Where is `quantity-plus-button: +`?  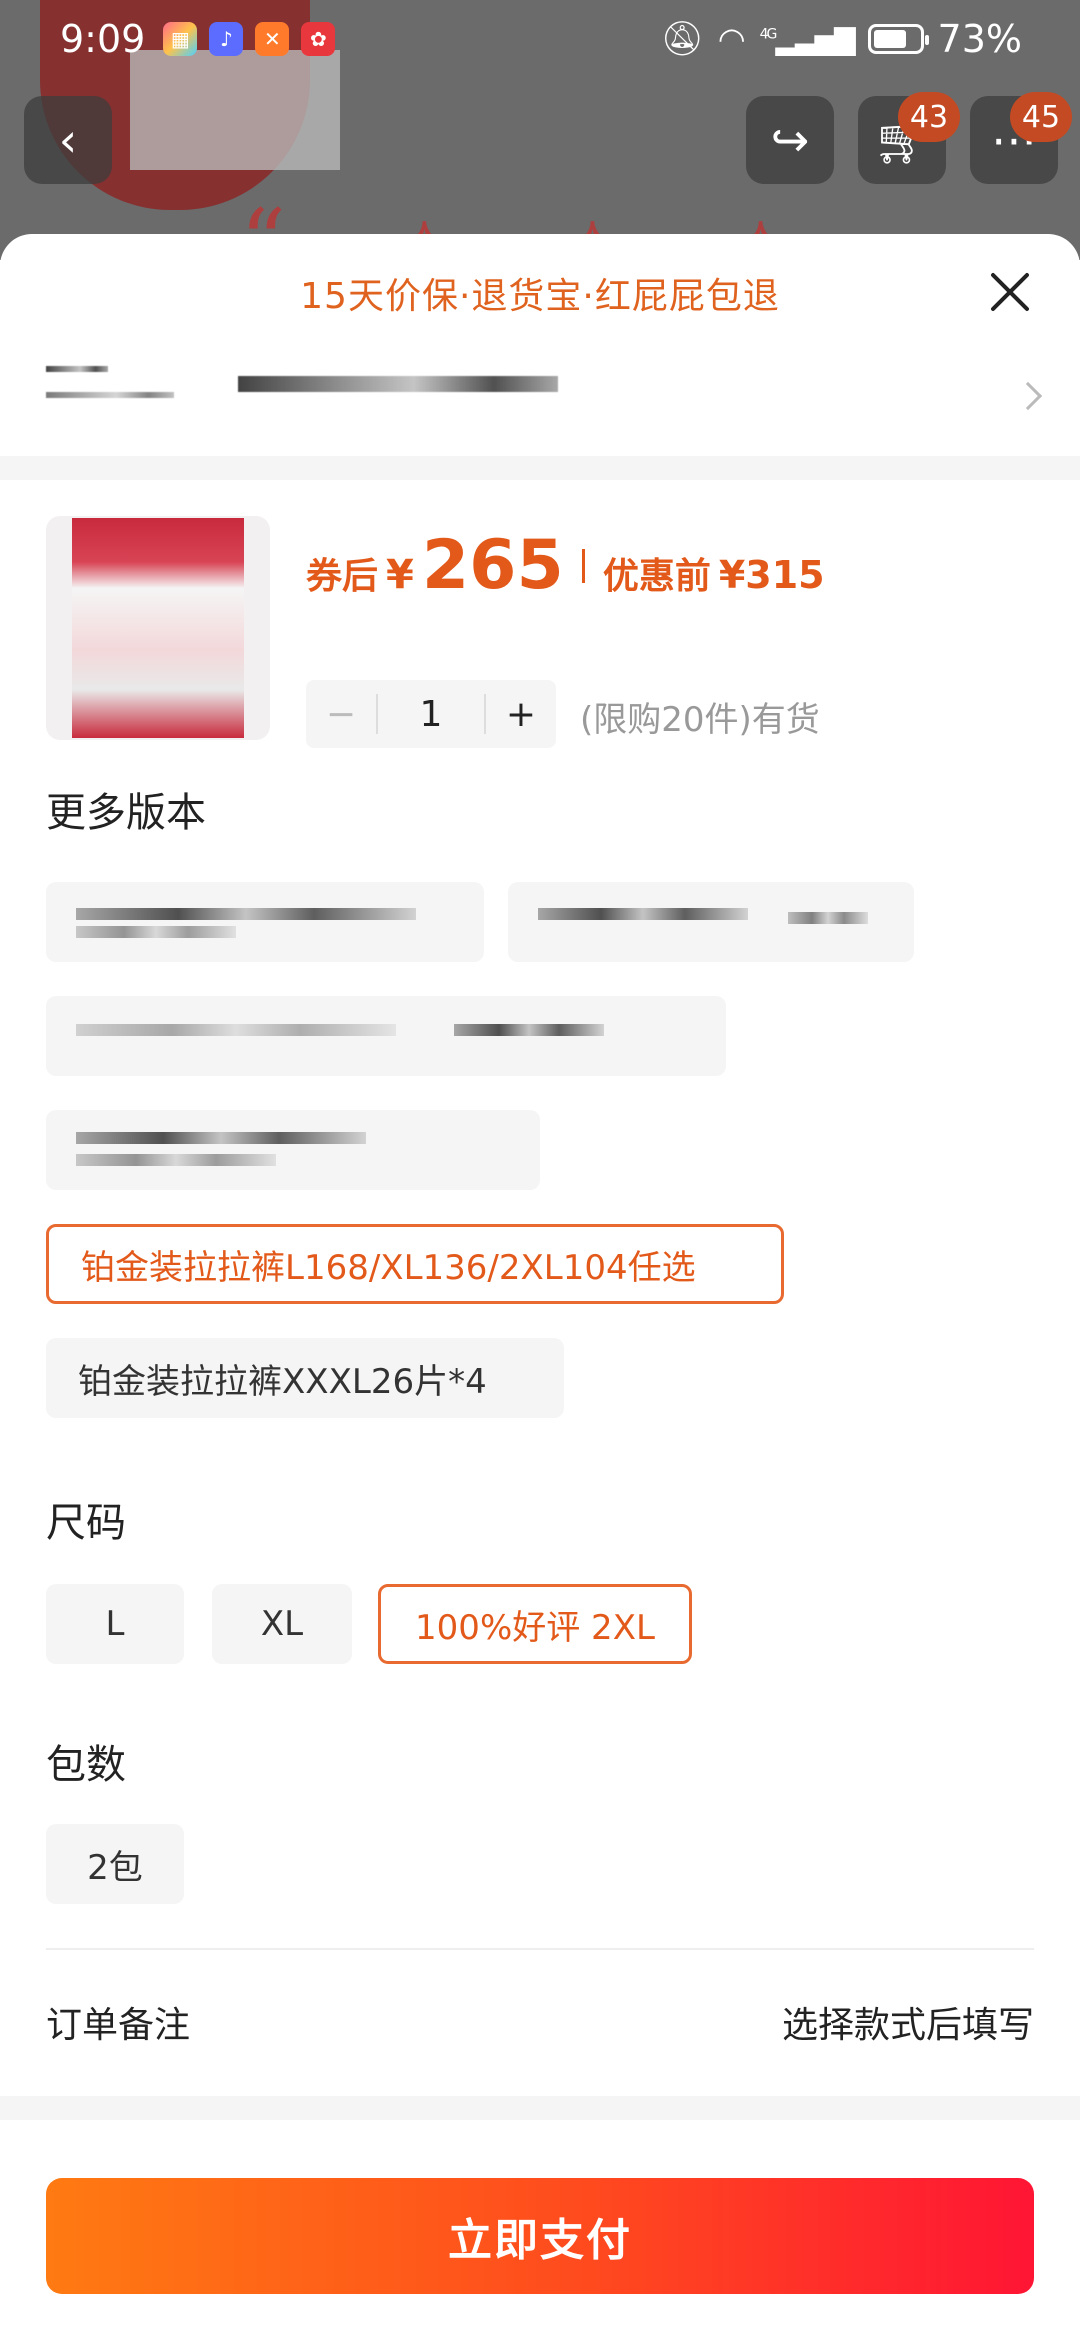 quantity-plus-button: + is located at coordinates (521, 714).